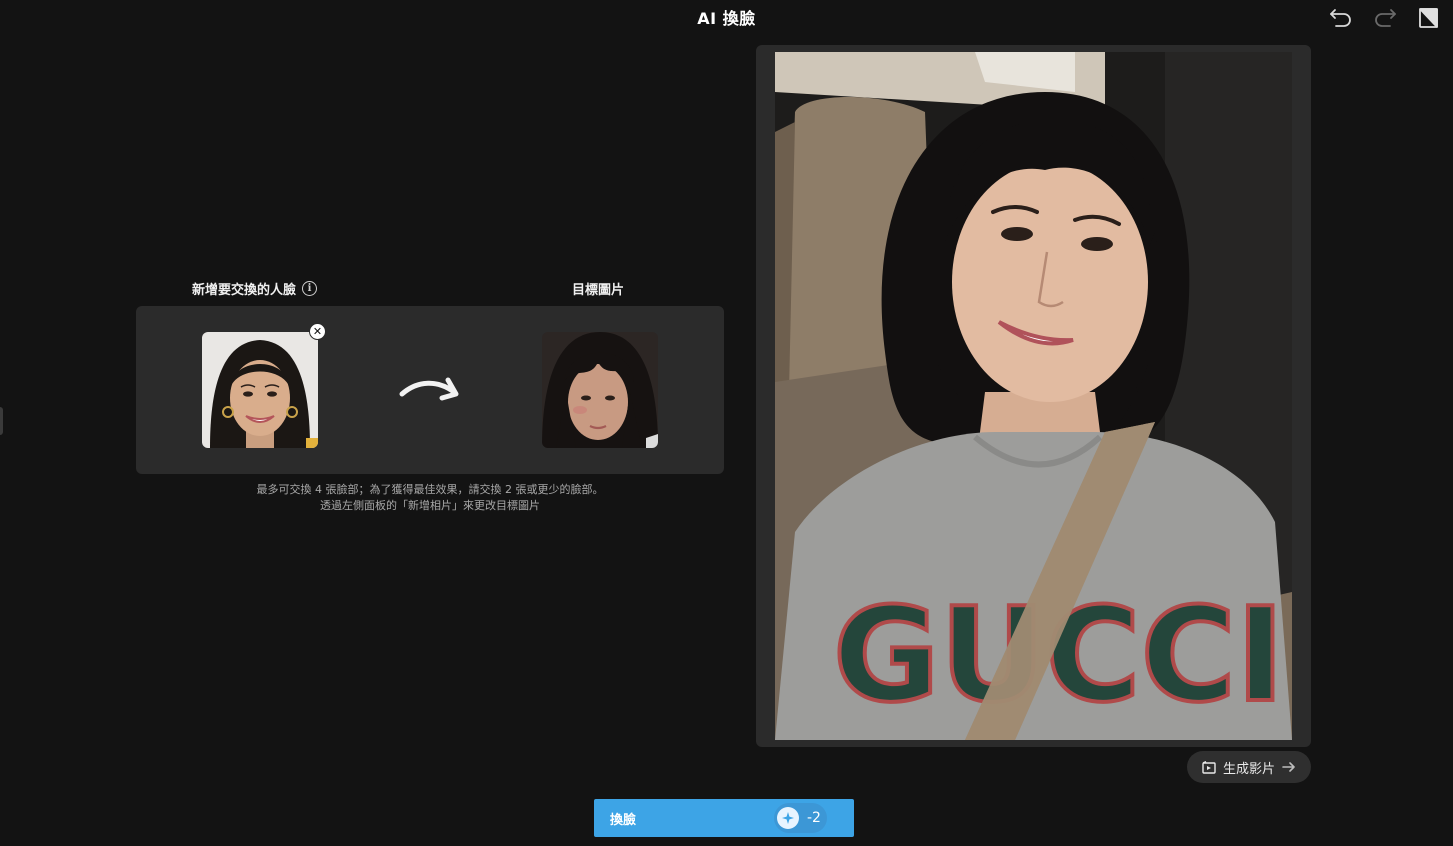 The height and width of the screenshot is (846, 1453). I want to click on target-column-header: 目標圖片, so click(598, 288).